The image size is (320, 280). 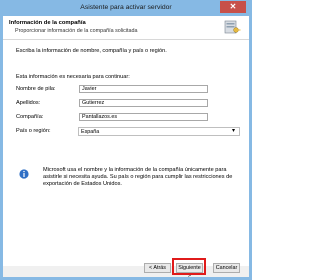 I want to click on page-title: Información de la compañía, so click(x=47, y=23).